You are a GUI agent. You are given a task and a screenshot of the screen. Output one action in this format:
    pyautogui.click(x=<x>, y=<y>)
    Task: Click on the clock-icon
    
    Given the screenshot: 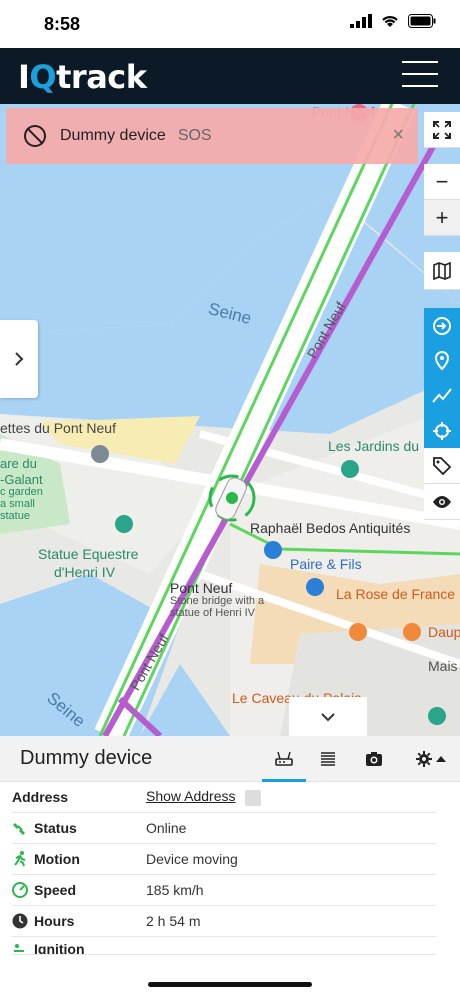 What is the action you would take?
    pyautogui.click(x=20, y=921)
    